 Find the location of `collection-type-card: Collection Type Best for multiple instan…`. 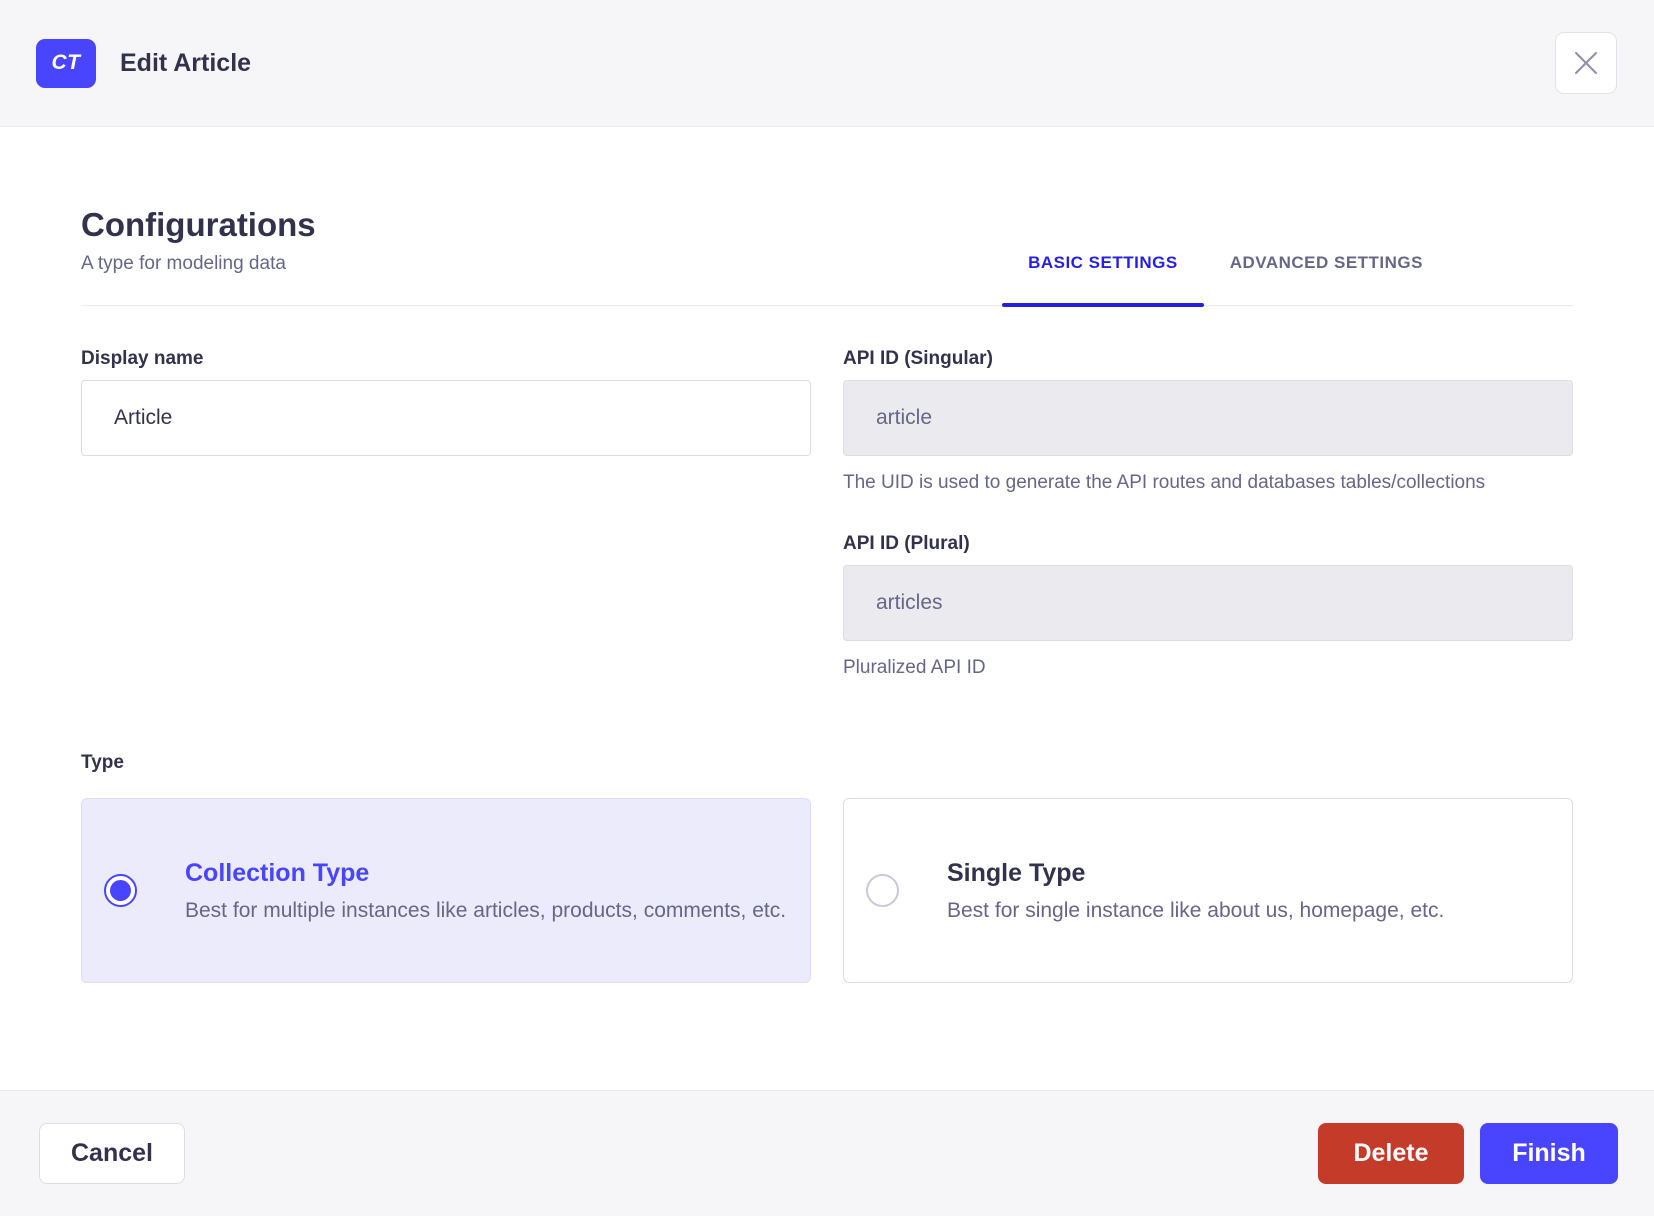

collection-type-card: Collection Type Best for multiple instan… is located at coordinates (446, 890).